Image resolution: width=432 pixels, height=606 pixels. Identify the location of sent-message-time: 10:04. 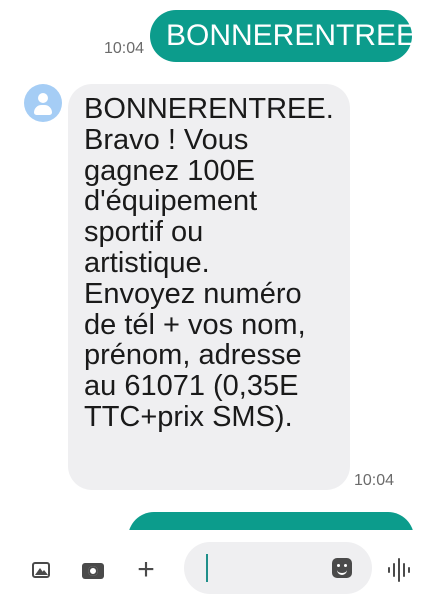
(124, 48).